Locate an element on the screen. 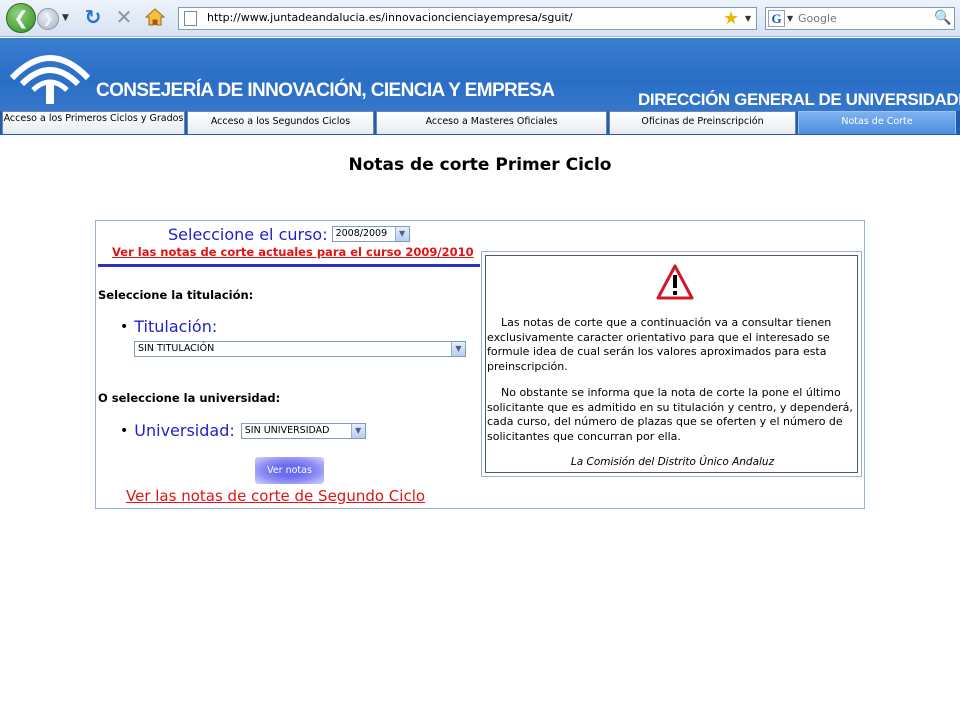 Image resolution: width=960 pixels, height=720 pixels. bookmark-star-icon: ★ is located at coordinates (731, 18).